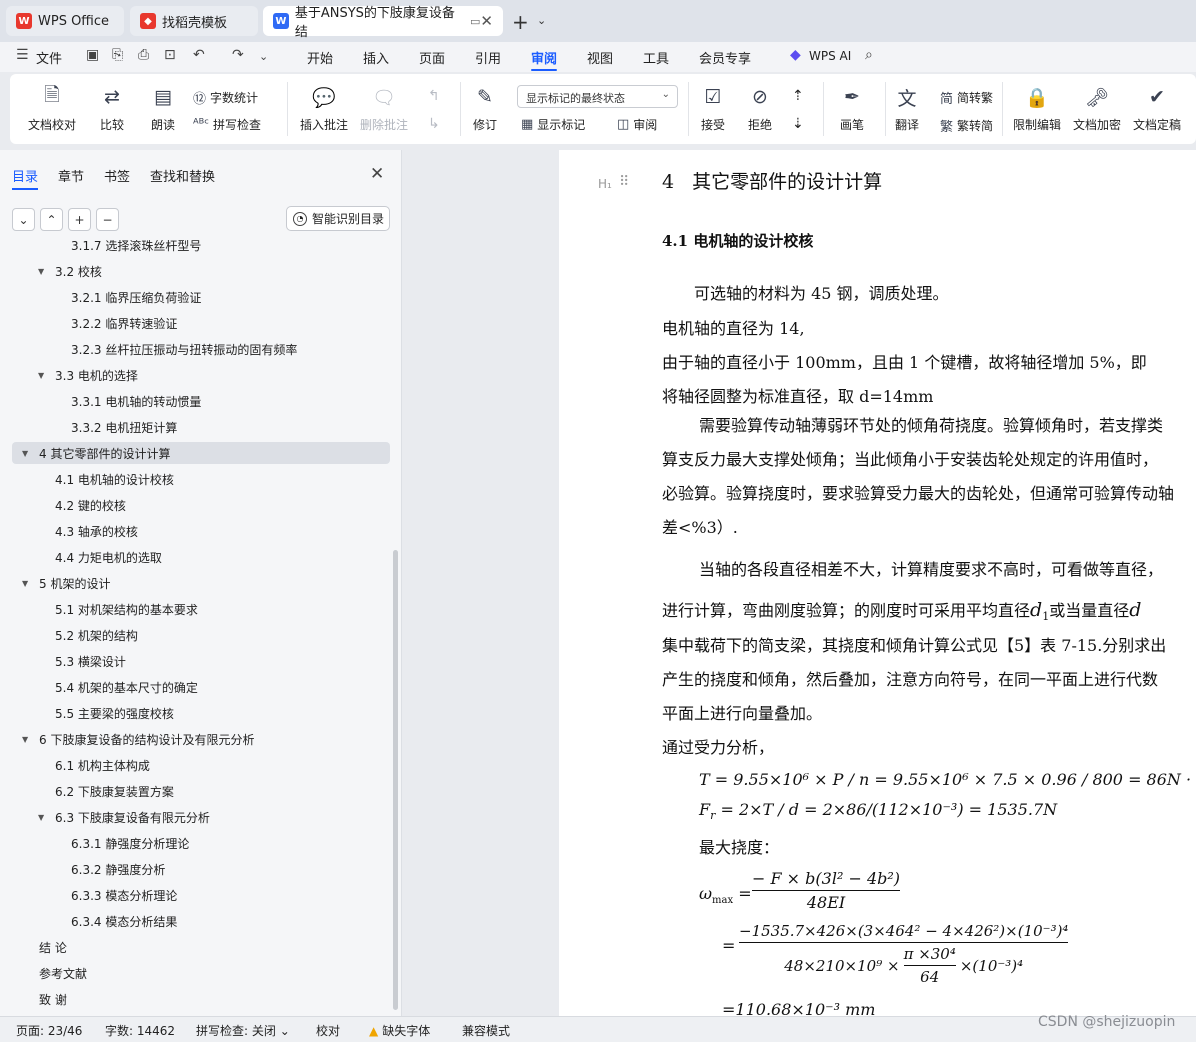 This screenshot has height=1042, width=1196. I want to click on encrypt-button: 🗝 文档加密, so click(1097, 108).